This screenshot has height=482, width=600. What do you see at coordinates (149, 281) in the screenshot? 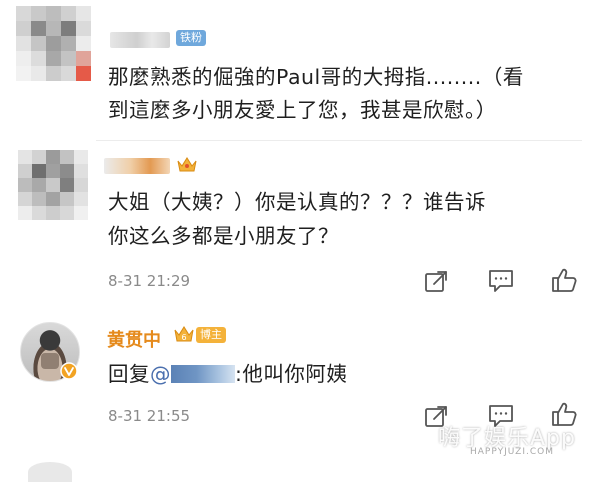
I see `comment-2-timestamp: 8-31 21:29` at bounding box center [149, 281].